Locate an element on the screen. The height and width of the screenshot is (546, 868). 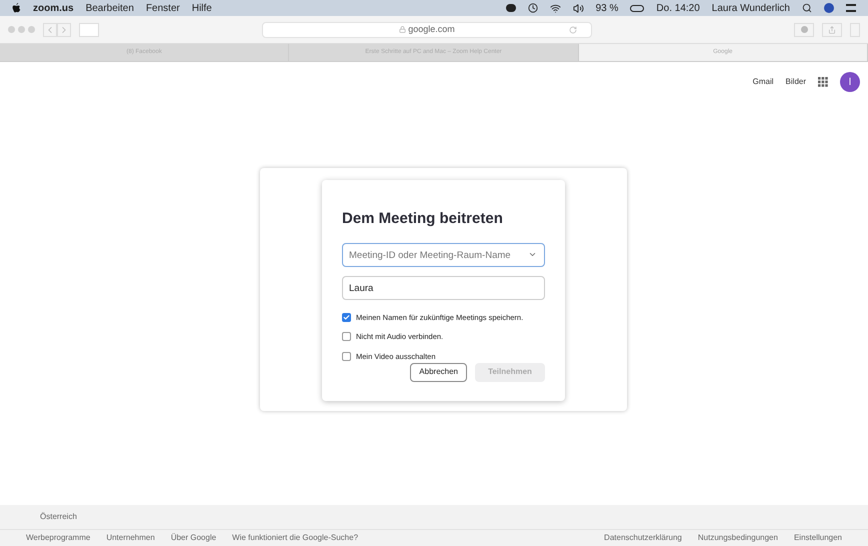
footer-link: Einstellungen is located at coordinates (818, 538).